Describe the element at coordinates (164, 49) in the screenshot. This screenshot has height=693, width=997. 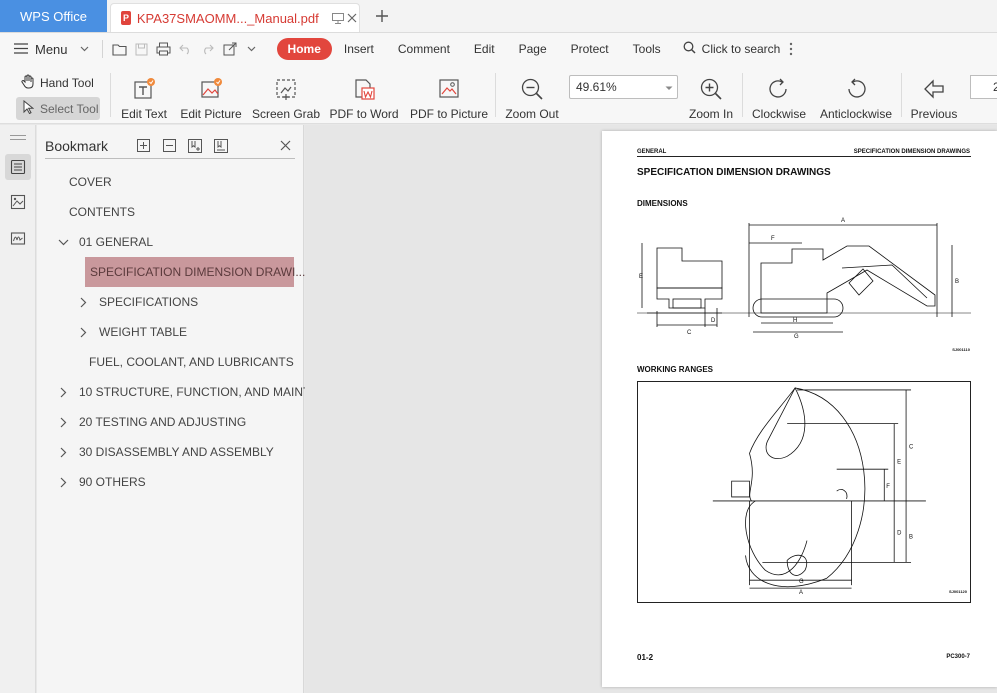
I see `print-icon` at that location.